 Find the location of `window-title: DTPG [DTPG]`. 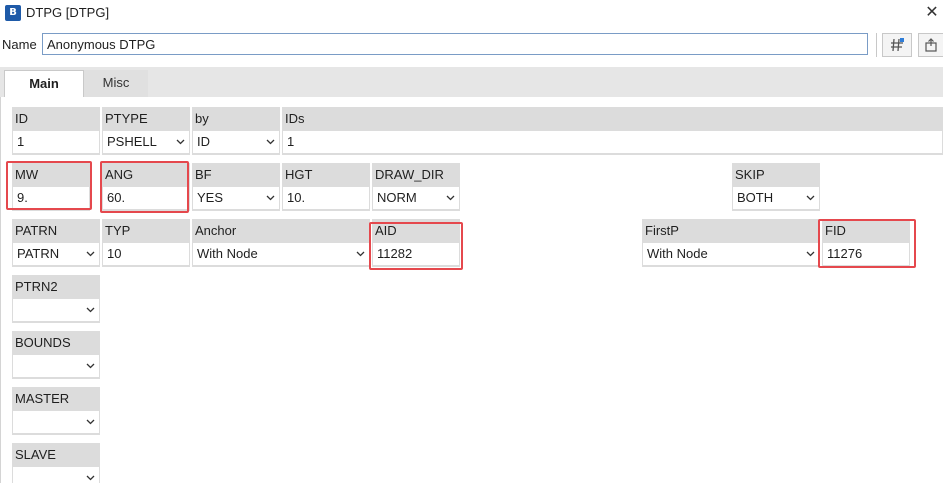

window-title: DTPG [DTPG] is located at coordinates (68, 12).